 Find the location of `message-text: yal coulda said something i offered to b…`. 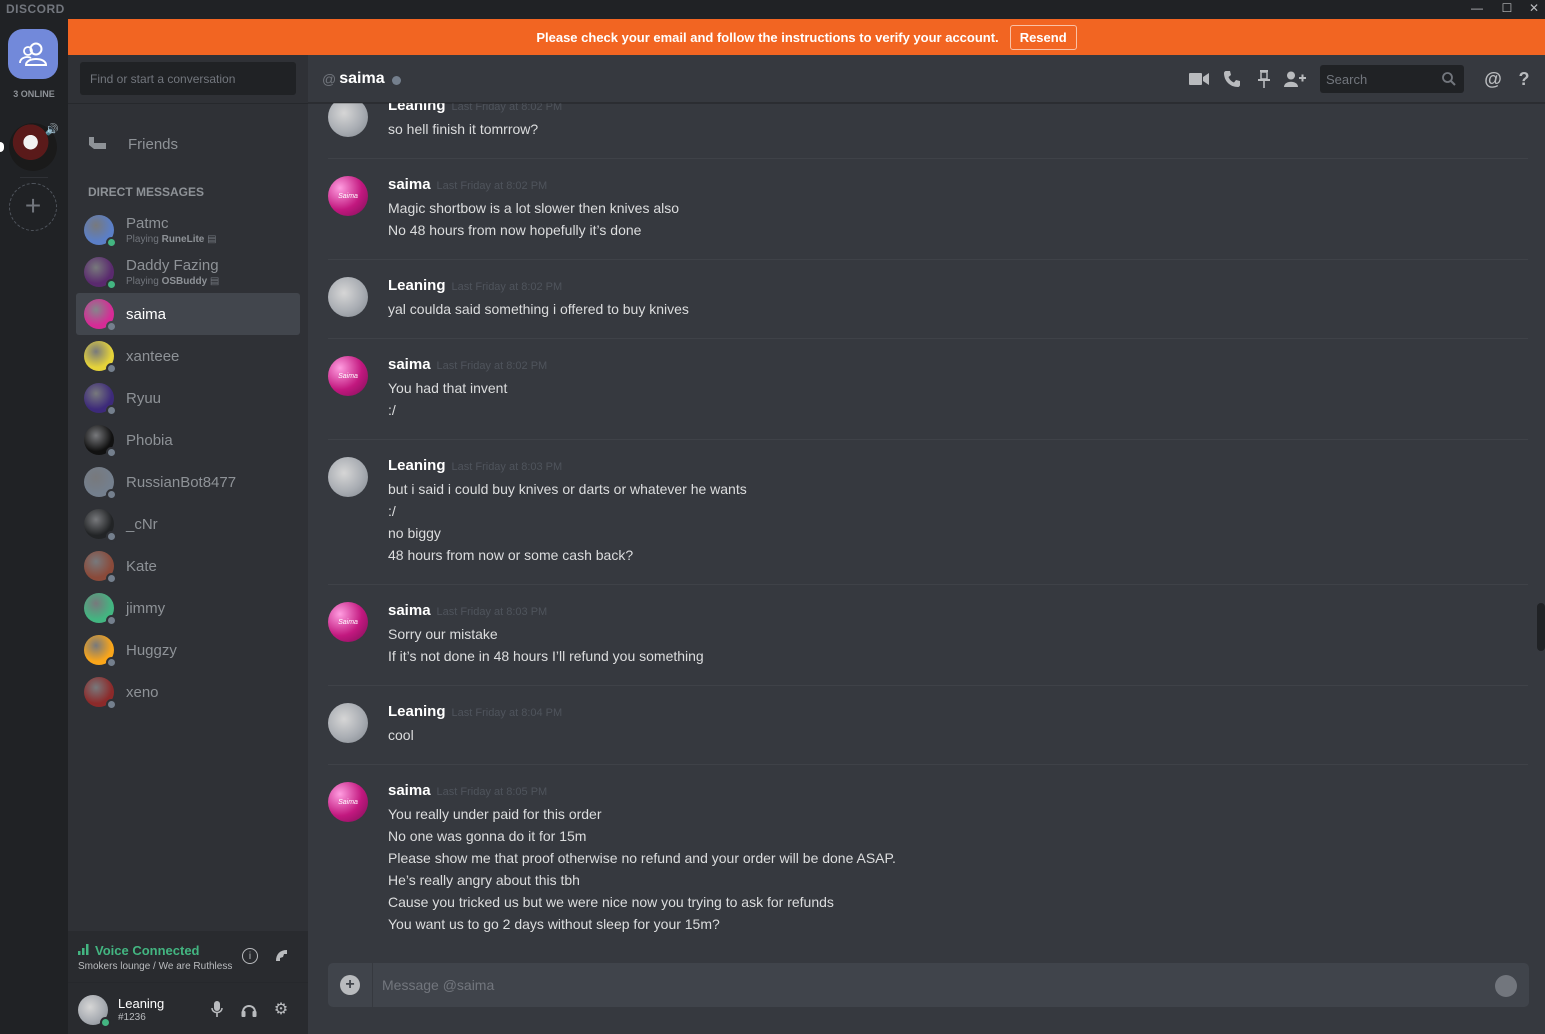

message-text: yal coulda said something i offered to b… is located at coordinates (538, 309).